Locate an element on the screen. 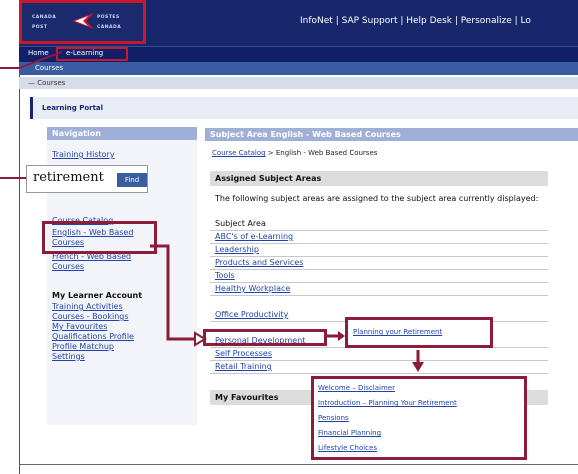 The height and width of the screenshot is (474, 578). subtopic-link: Pensions is located at coordinates (333, 418).